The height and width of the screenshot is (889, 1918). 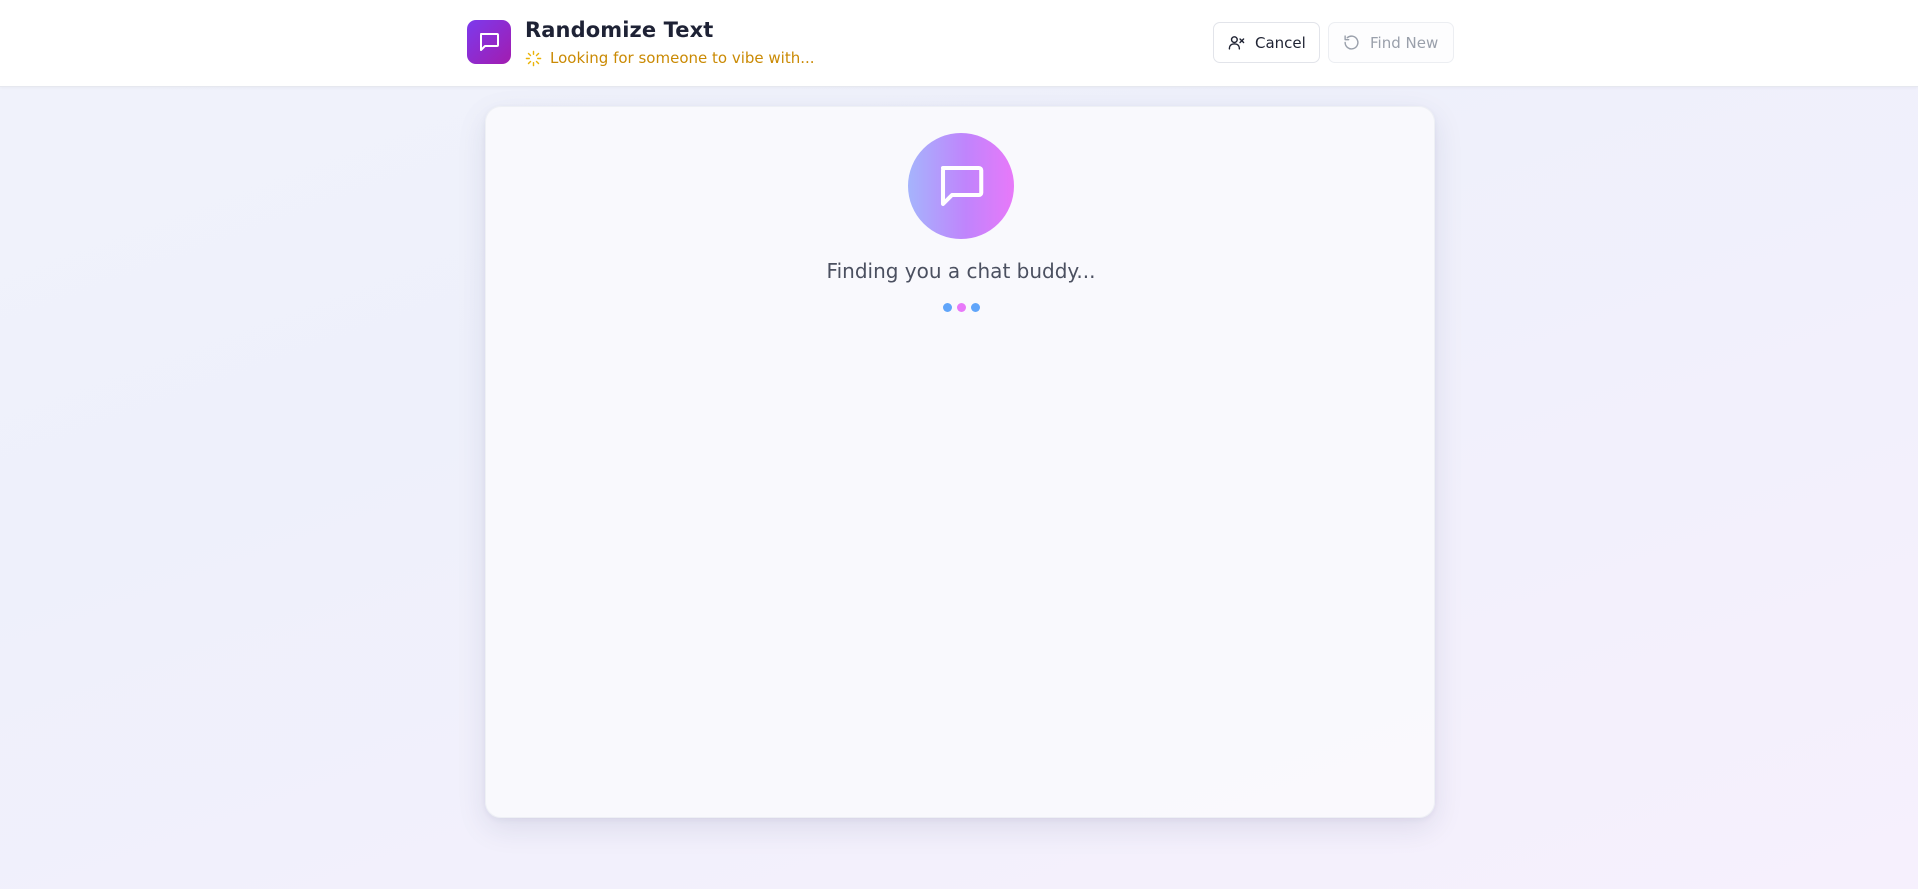 What do you see at coordinates (1236, 43) in the screenshot?
I see `user-x-icon` at bounding box center [1236, 43].